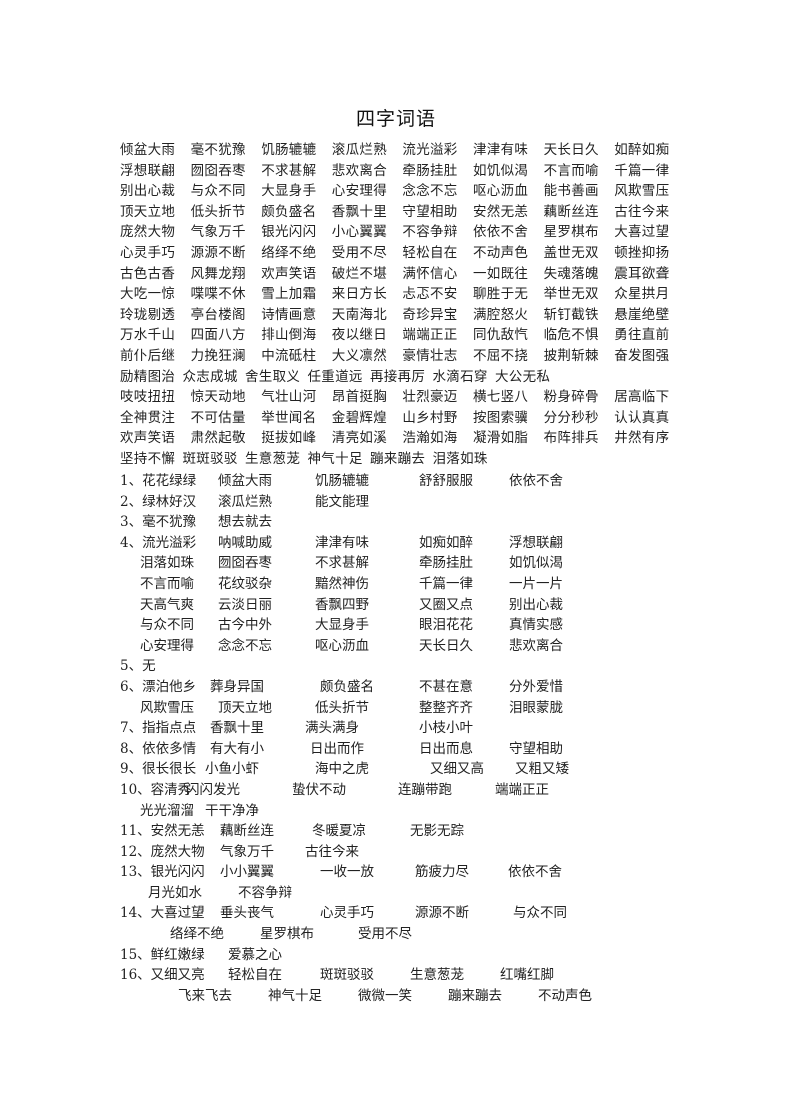 Image resolution: width=792 pixels, height=1120 pixels. Describe the element at coordinates (359, 294) in the screenshot. I see `idiom: 来日方长` at that location.